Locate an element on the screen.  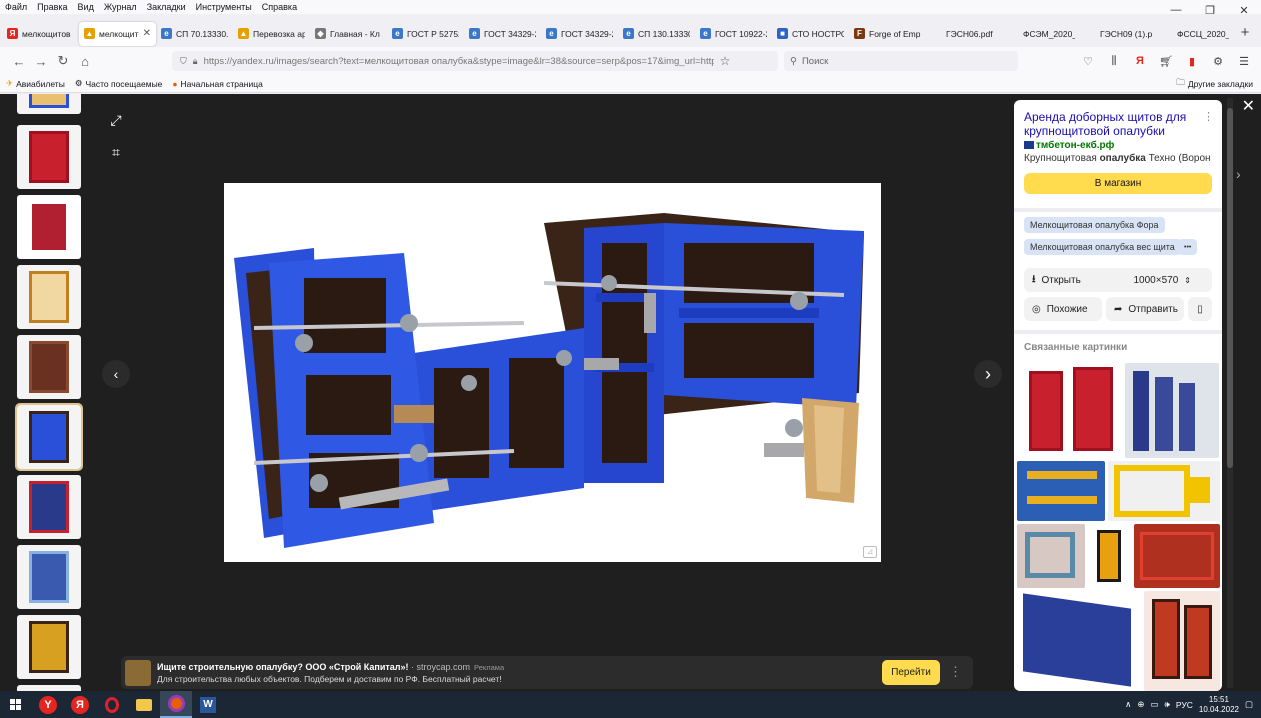
volume-icon: 🕪︎ is located at coordinates (1167, 704).